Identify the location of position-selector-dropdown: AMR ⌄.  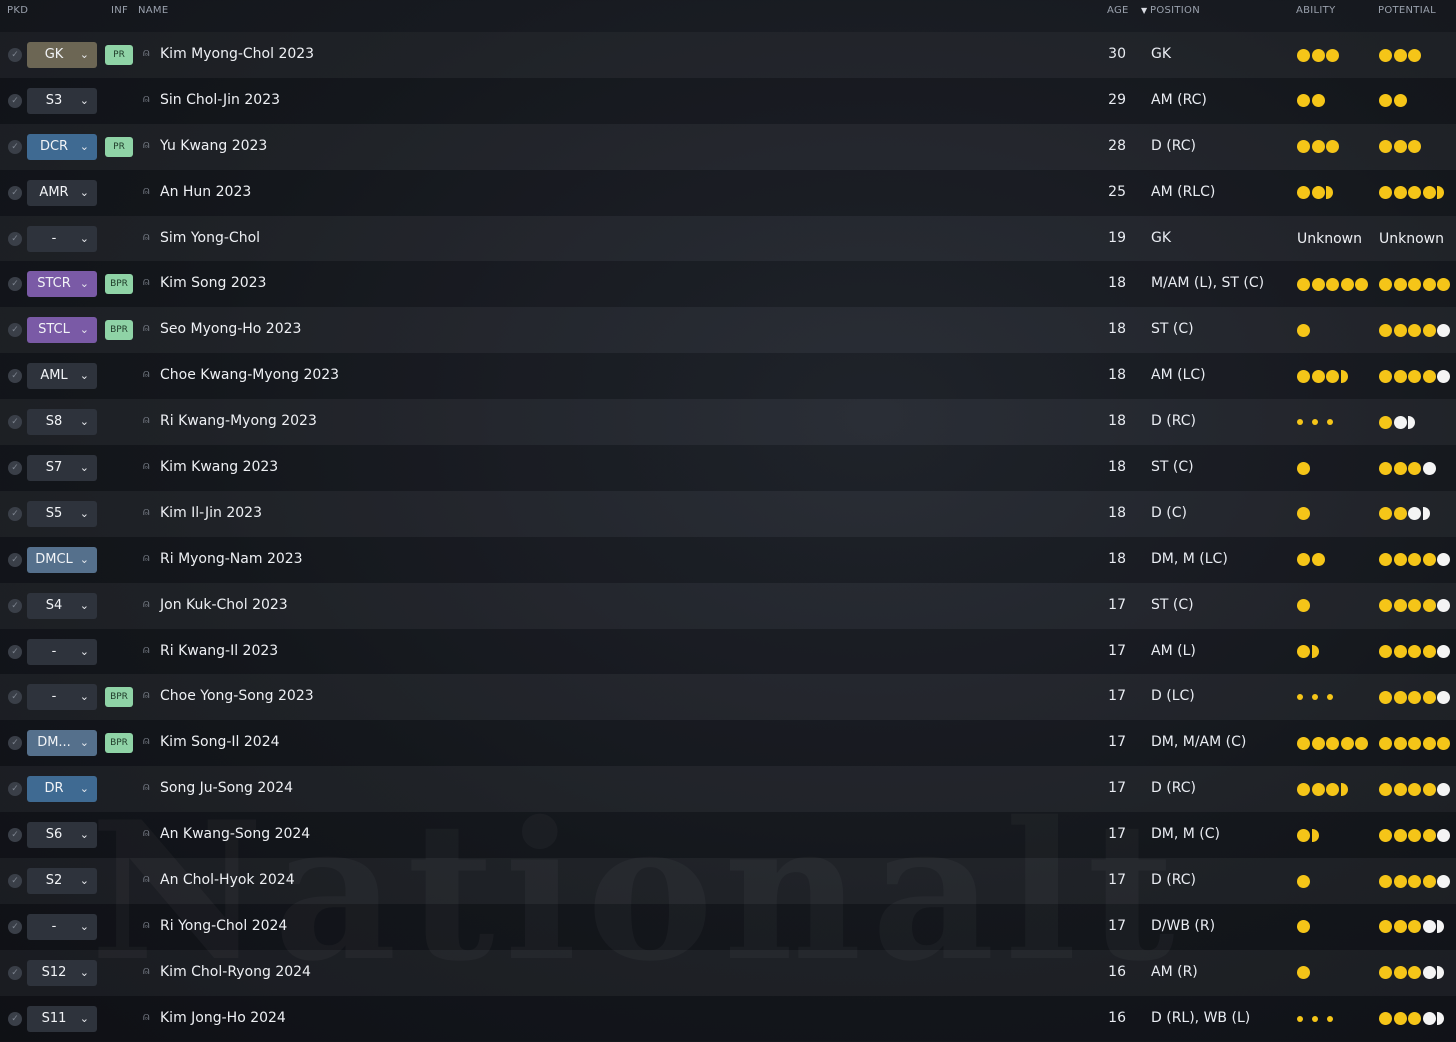
(62, 192).